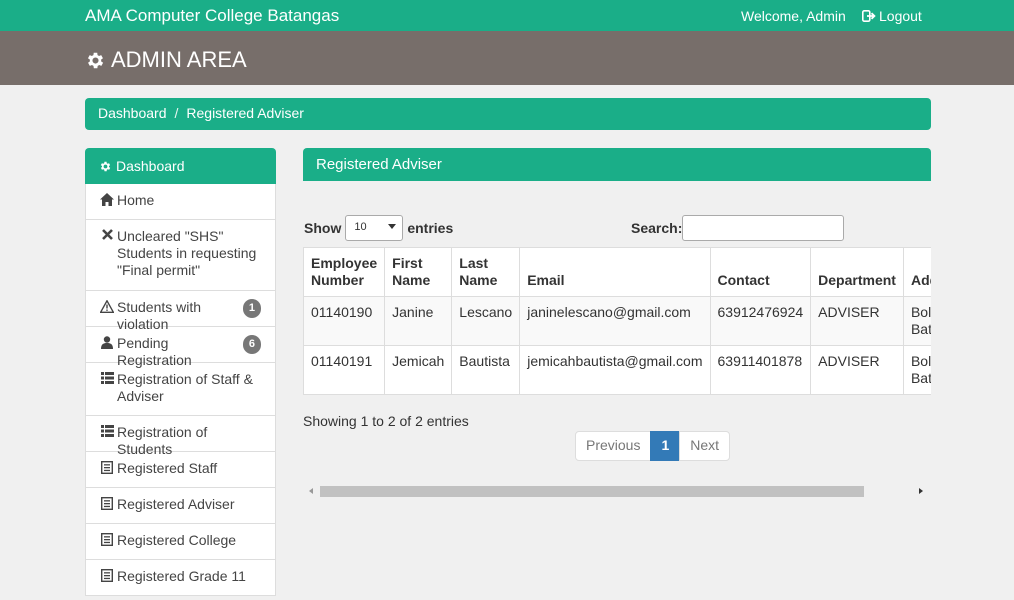  I want to click on sidebar-item-register-staff-adviser: Registration of Staff & Adviser, so click(180, 389).